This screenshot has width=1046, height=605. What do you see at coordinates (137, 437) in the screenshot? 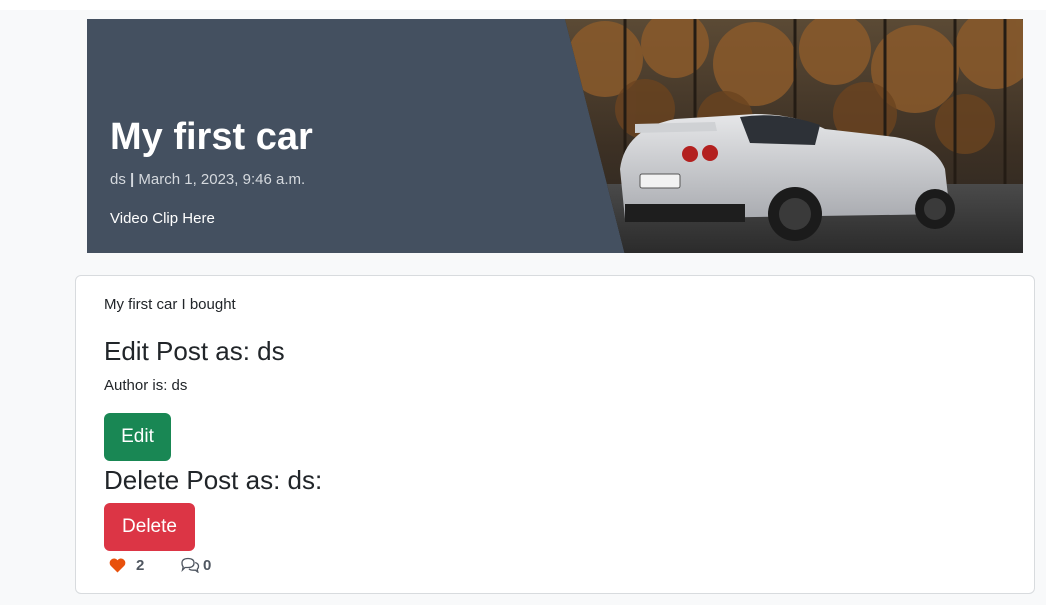
I see `edit-button: Edit` at bounding box center [137, 437].